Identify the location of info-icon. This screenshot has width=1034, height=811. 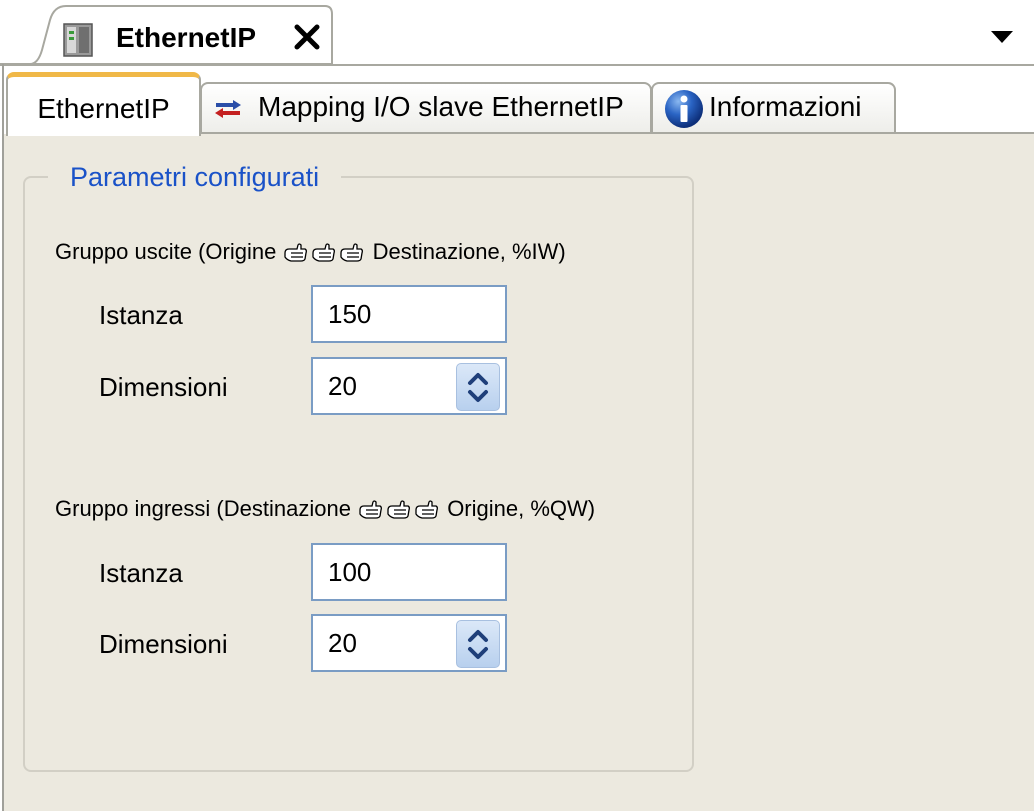
(684, 109).